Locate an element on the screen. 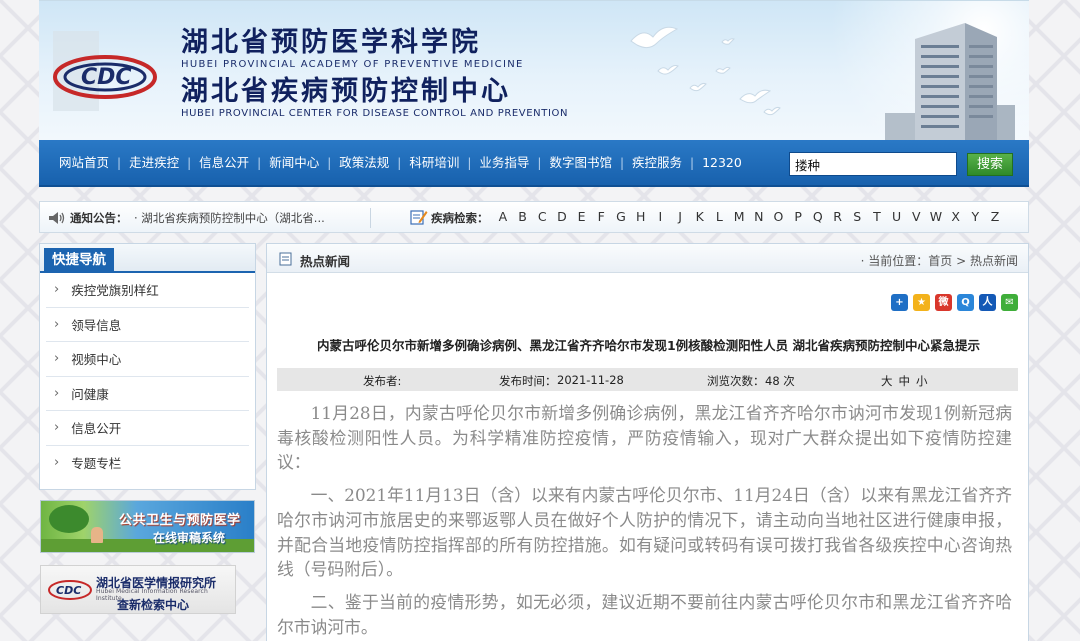 The width and height of the screenshot is (1080, 641). nav-item-news: 新闻中心 is located at coordinates (294, 163).